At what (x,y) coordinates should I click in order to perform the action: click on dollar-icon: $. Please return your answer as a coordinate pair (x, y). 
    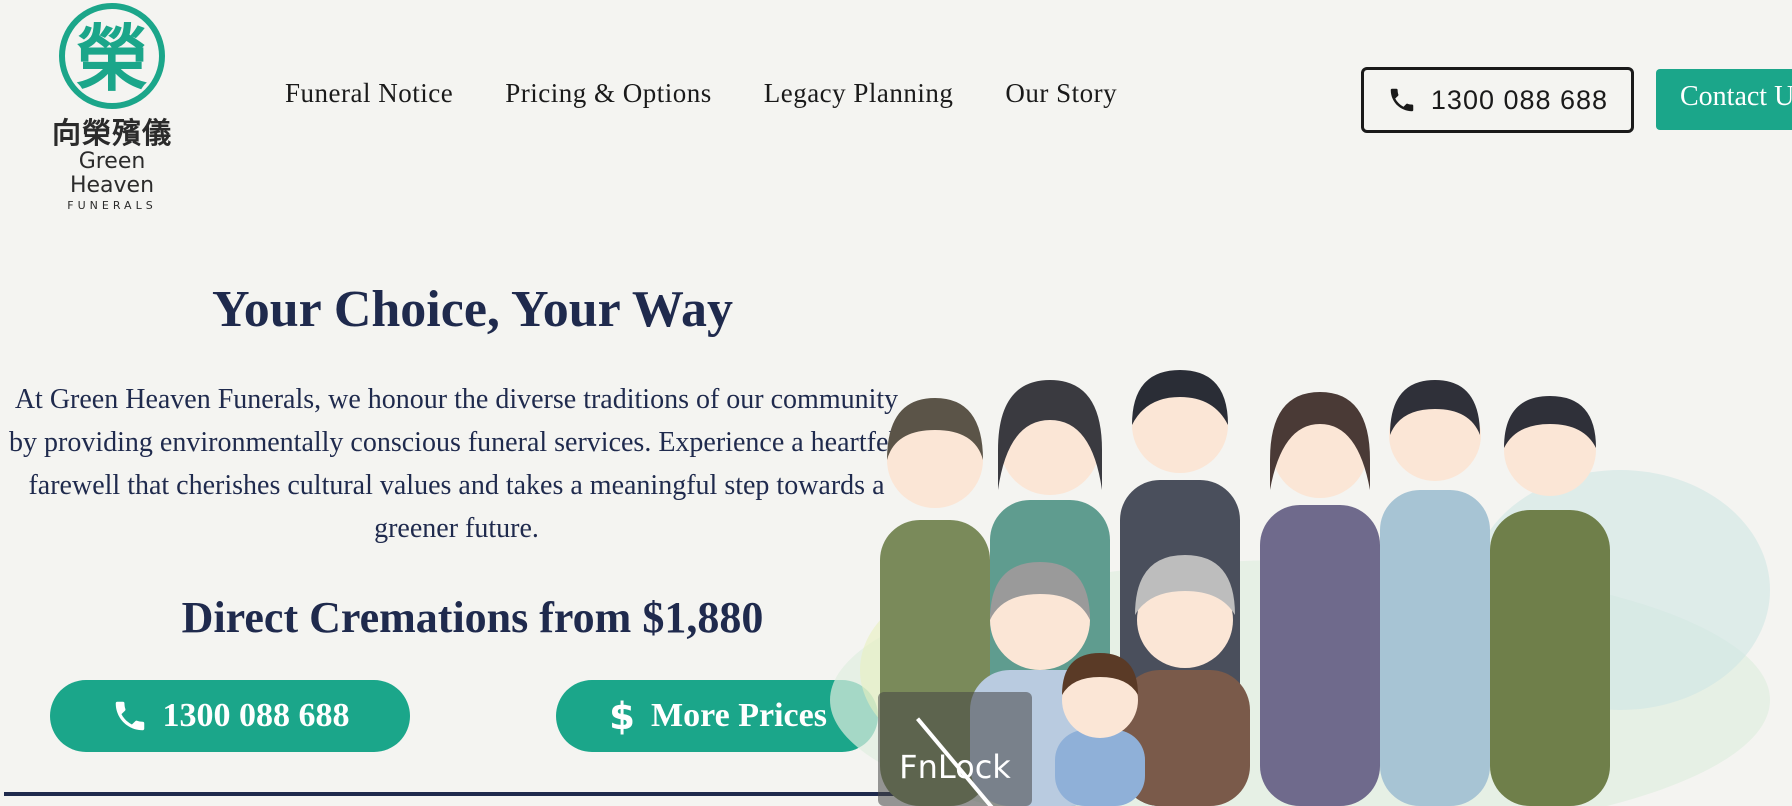
    Looking at the image, I should click on (622, 716).